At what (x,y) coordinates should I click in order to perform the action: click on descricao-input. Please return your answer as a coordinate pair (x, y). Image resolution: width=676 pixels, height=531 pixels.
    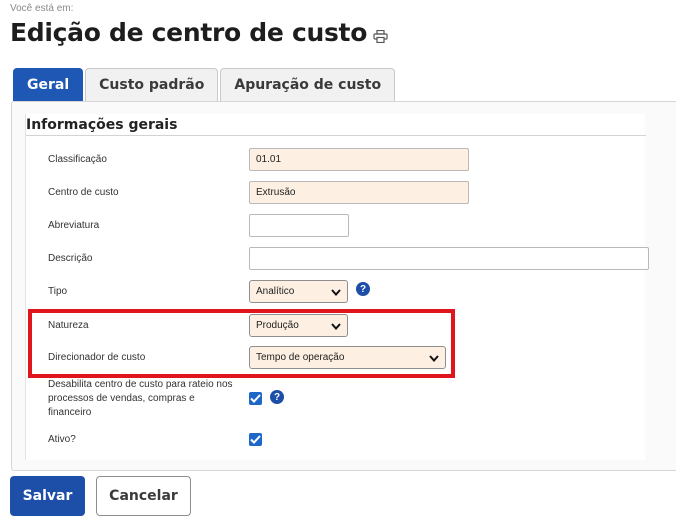
    Looking at the image, I should click on (449, 258).